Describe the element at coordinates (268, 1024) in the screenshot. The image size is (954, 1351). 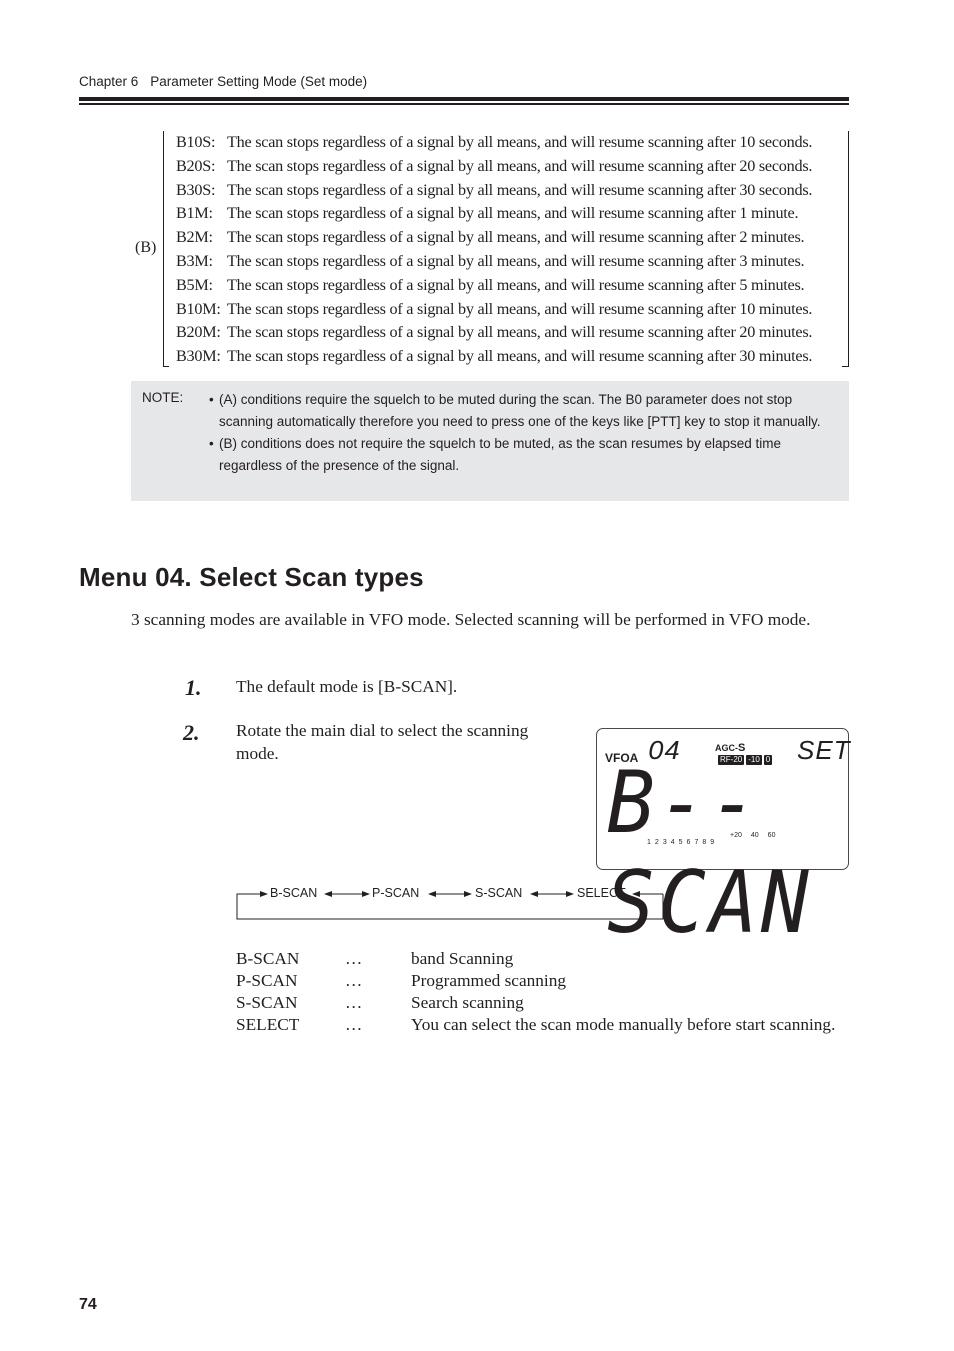
I see `definition-term: SELECT` at that location.